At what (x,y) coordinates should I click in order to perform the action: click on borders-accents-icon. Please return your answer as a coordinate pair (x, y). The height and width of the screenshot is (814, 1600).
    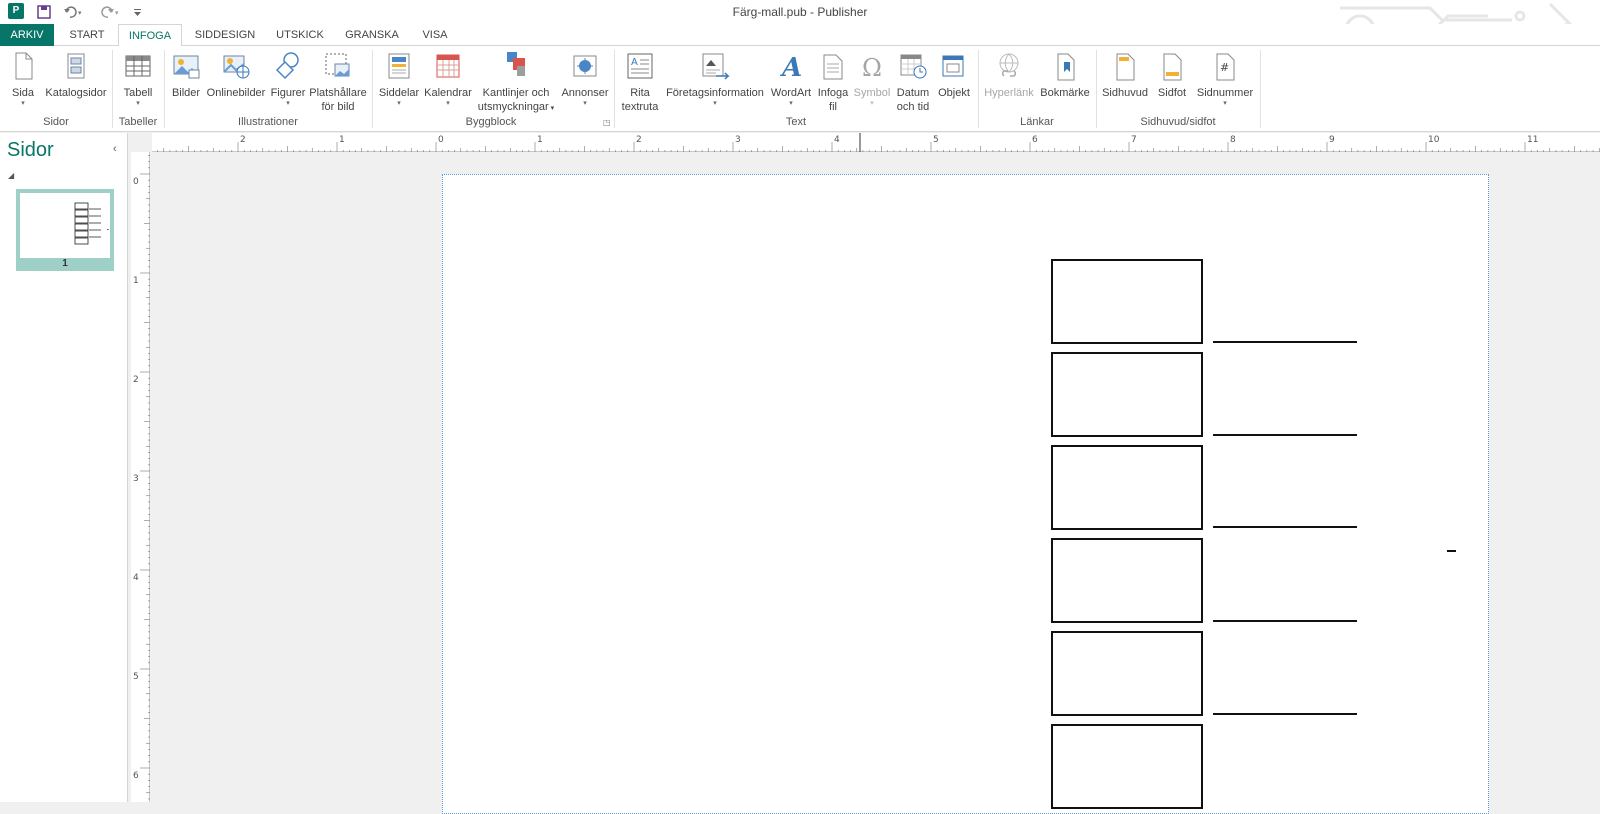
    Looking at the image, I should click on (516, 64).